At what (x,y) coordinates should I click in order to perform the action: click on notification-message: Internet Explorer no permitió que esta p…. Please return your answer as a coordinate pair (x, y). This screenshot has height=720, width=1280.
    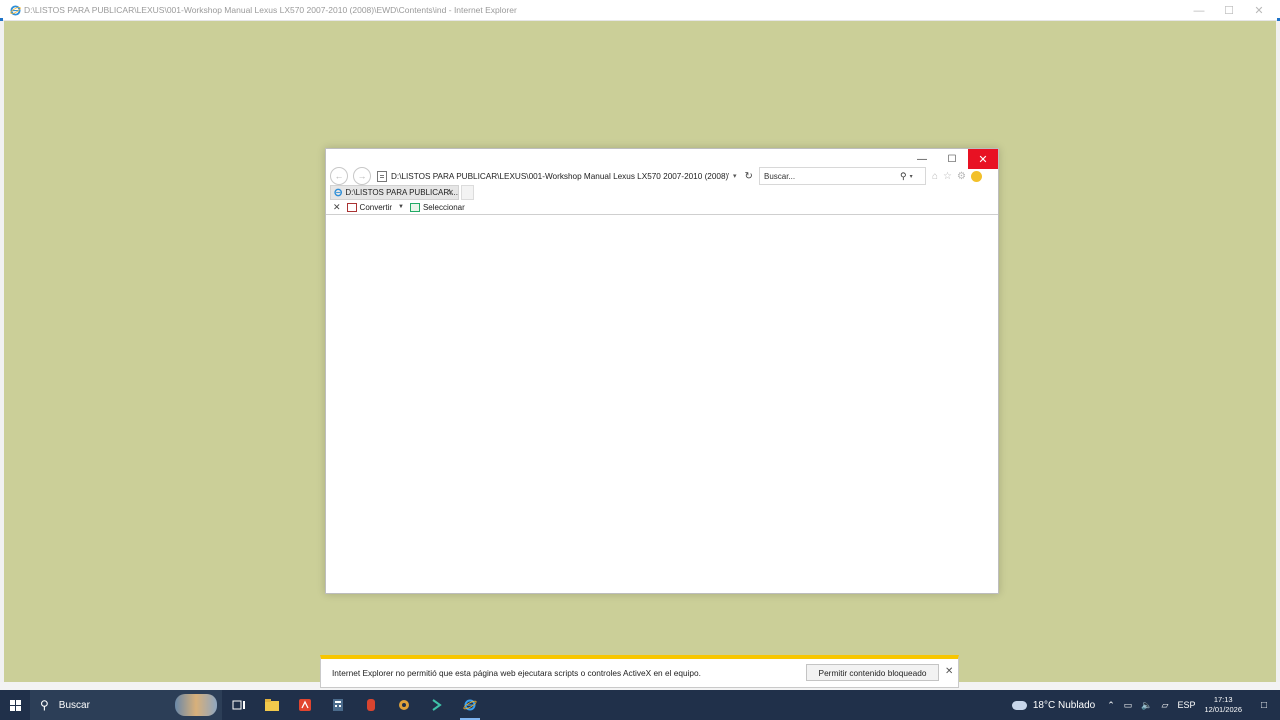
    Looking at the image, I should click on (516, 673).